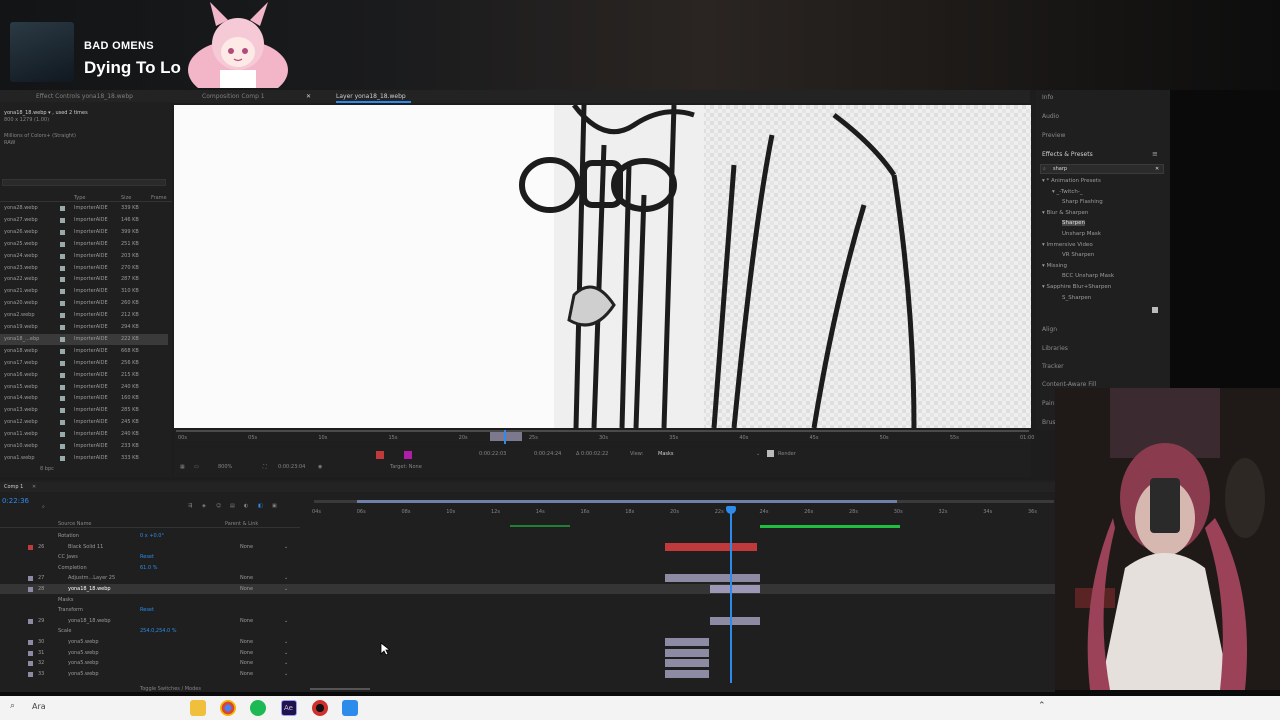 The width and height of the screenshot is (1280, 720). Describe the element at coordinates (527, 536) in the screenshot. I see `property-row: Rotation 0 x +0.0°` at that location.